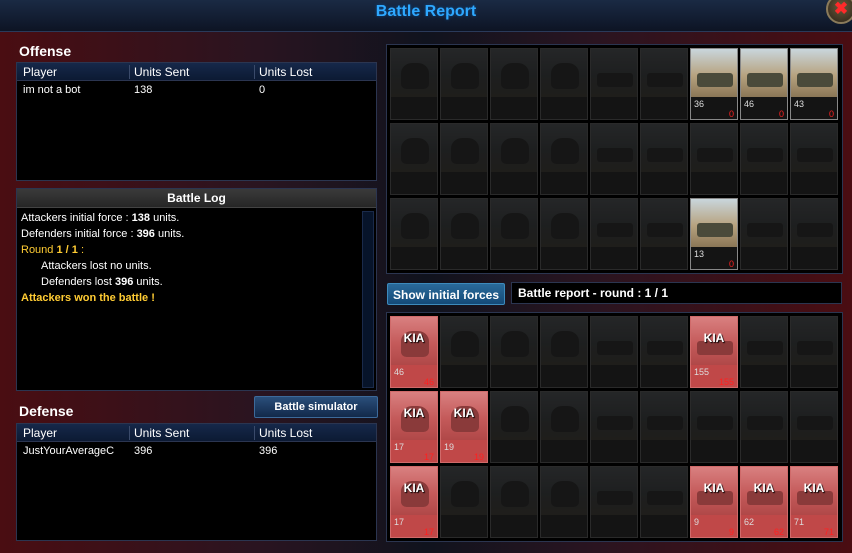  I want to click on unit-tile: KIA 155 155, so click(714, 352).